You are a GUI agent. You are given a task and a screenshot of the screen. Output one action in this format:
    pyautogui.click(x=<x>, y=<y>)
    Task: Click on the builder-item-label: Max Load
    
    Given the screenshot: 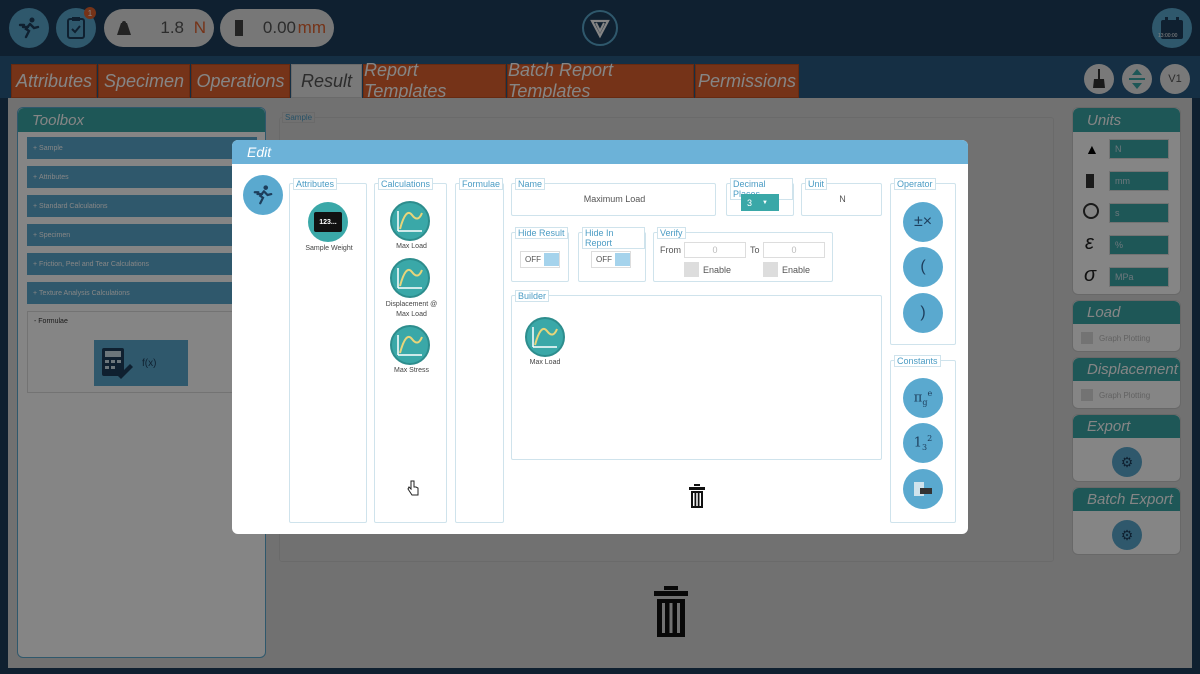 What is the action you would take?
    pyautogui.click(x=545, y=362)
    